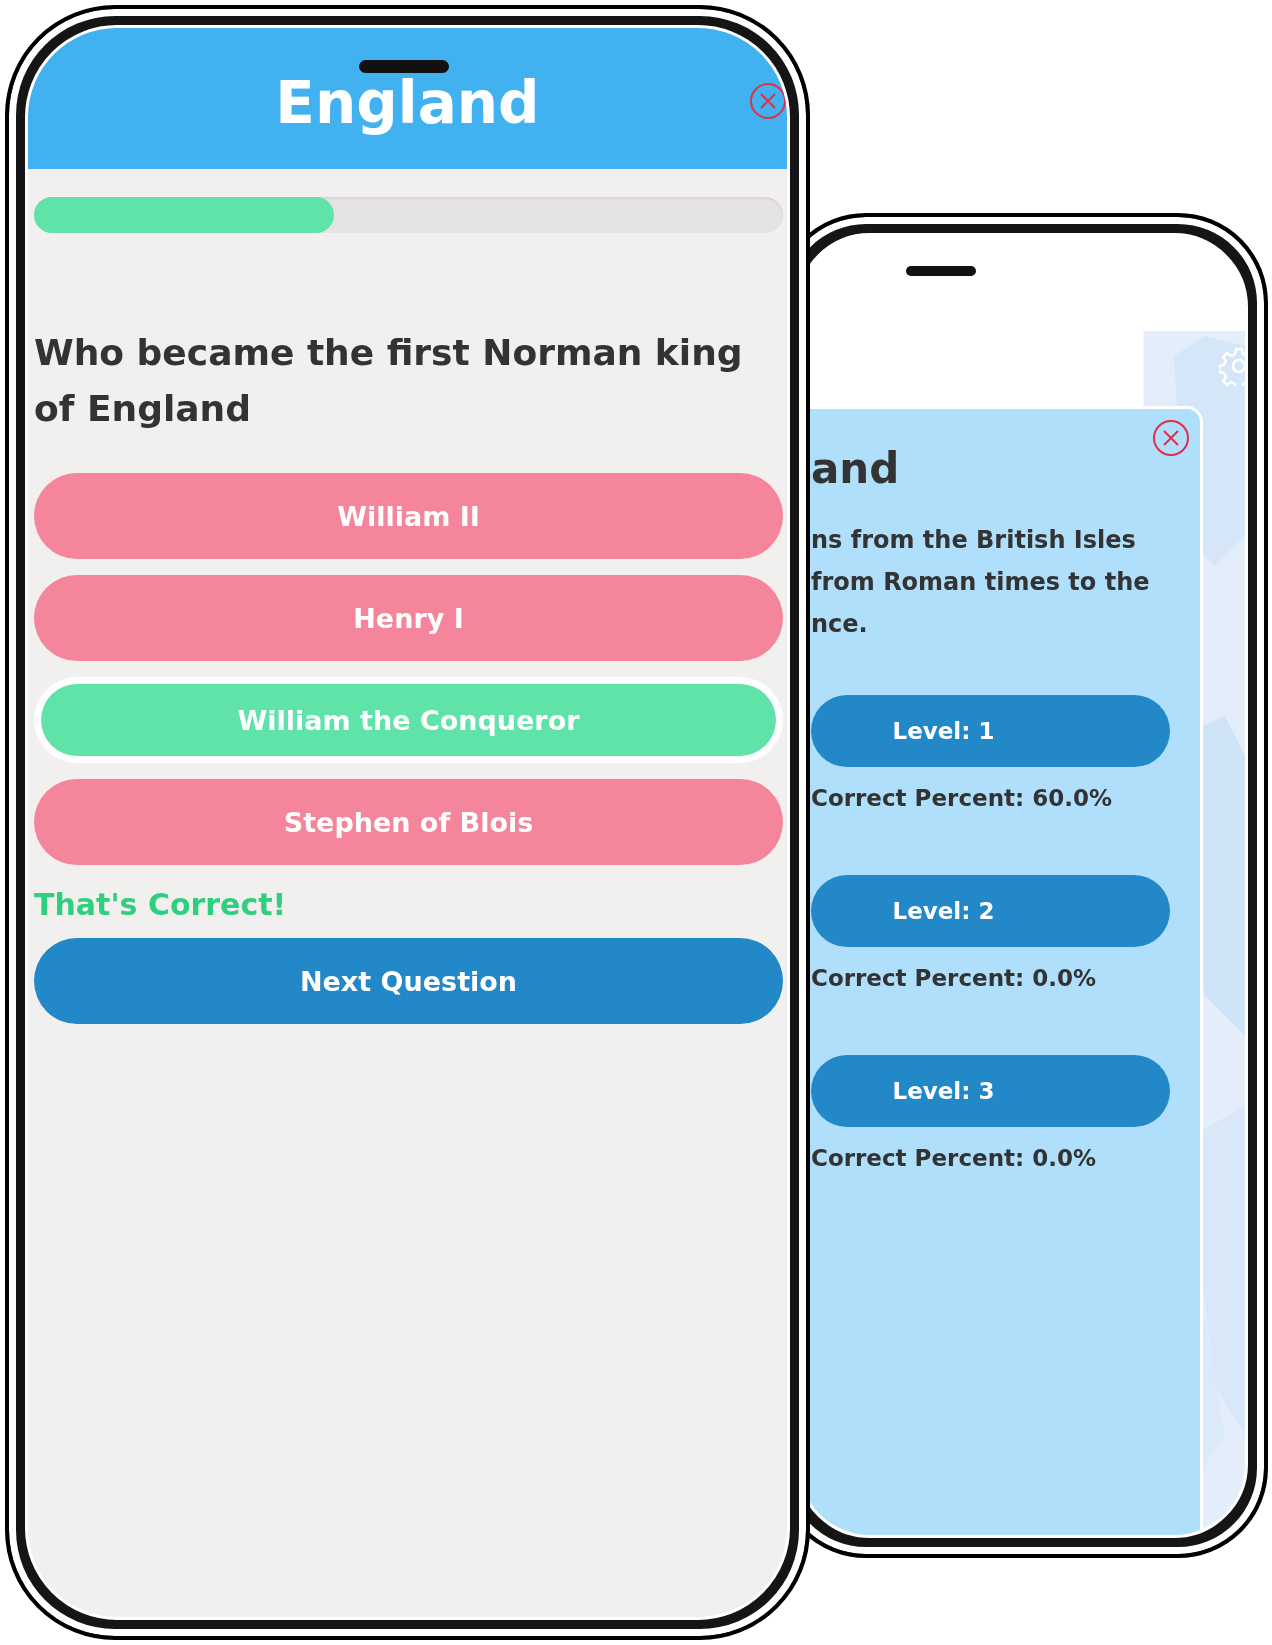 This screenshot has width=1272, height=1645. What do you see at coordinates (990, 731) in the screenshot?
I see `level-button: Level: 1` at bounding box center [990, 731].